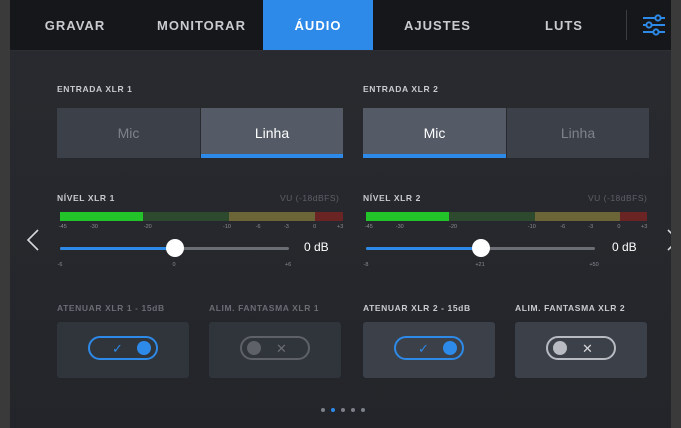 This screenshot has height=428, width=681. Describe the element at coordinates (626, 25) in the screenshot. I see `tab-divider` at that location.